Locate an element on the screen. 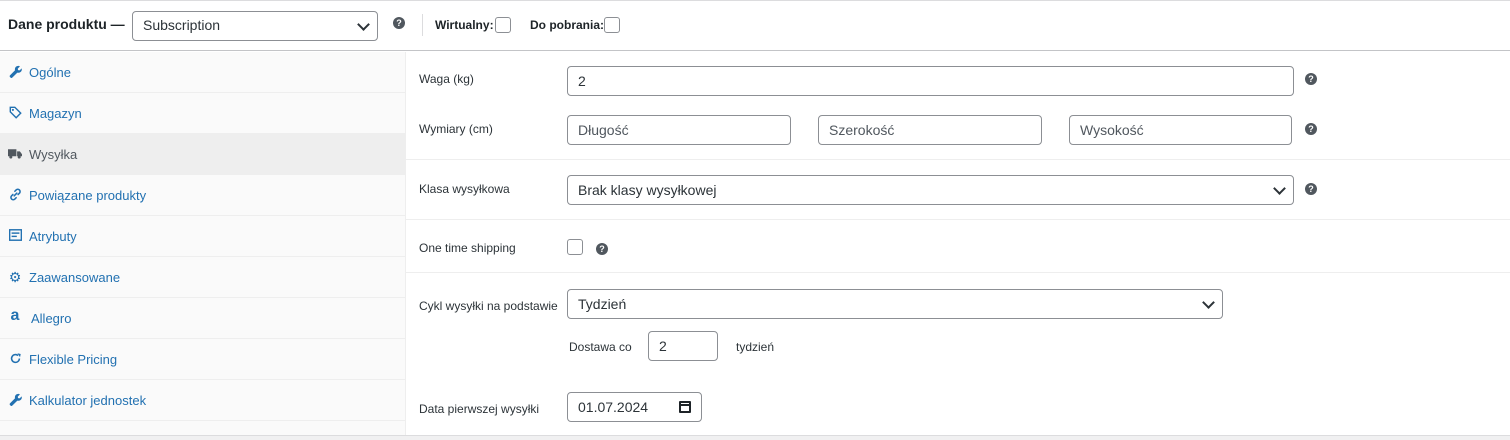 This screenshot has height=440, width=1510. shipping-class-select: Brak klasy wysyłkowej is located at coordinates (930, 190).